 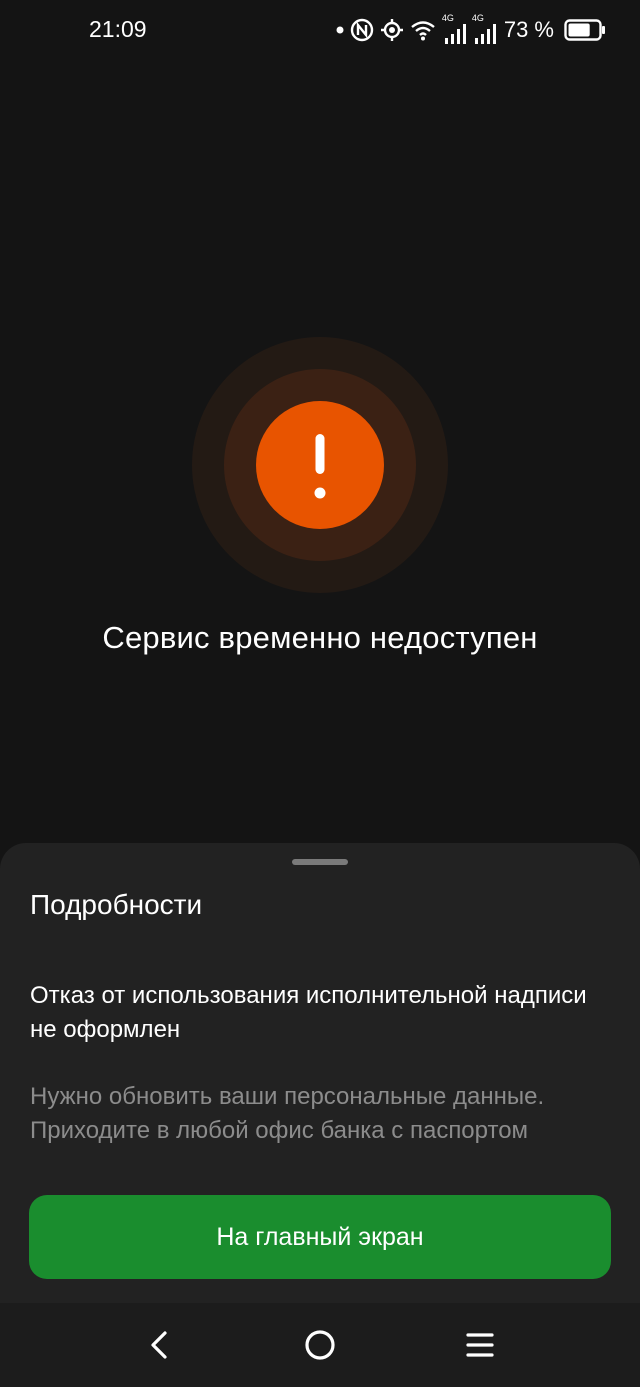 What do you see at coordinates (584, 30) in the screenshot?
I see `battery-icon` at bounding box center [584, 30].